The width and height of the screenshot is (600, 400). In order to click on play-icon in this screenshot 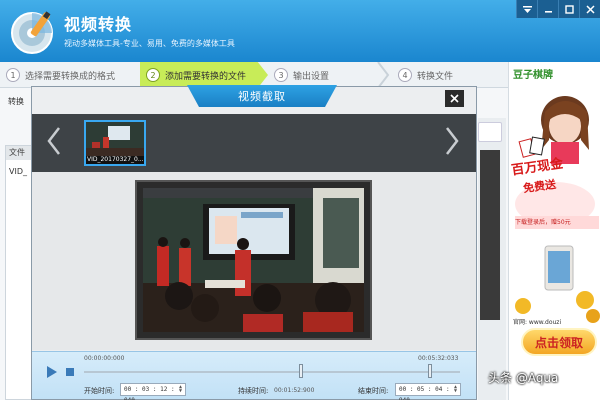, I will do `click(52, 372)`.